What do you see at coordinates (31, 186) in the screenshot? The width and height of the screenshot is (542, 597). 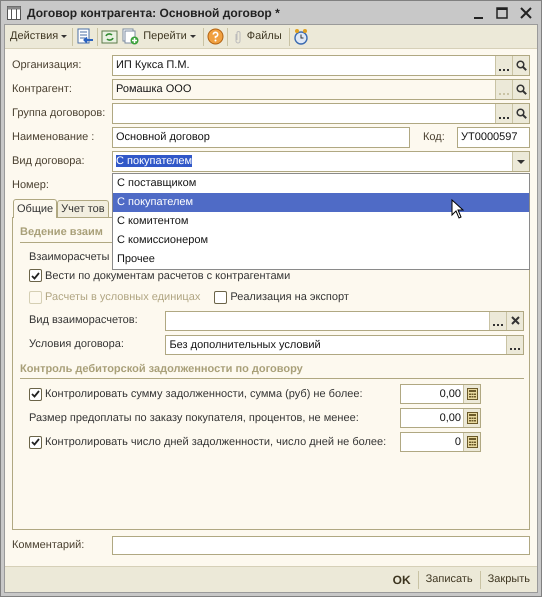 I see `field-label: Номер:` at bounding box center [31, 186].